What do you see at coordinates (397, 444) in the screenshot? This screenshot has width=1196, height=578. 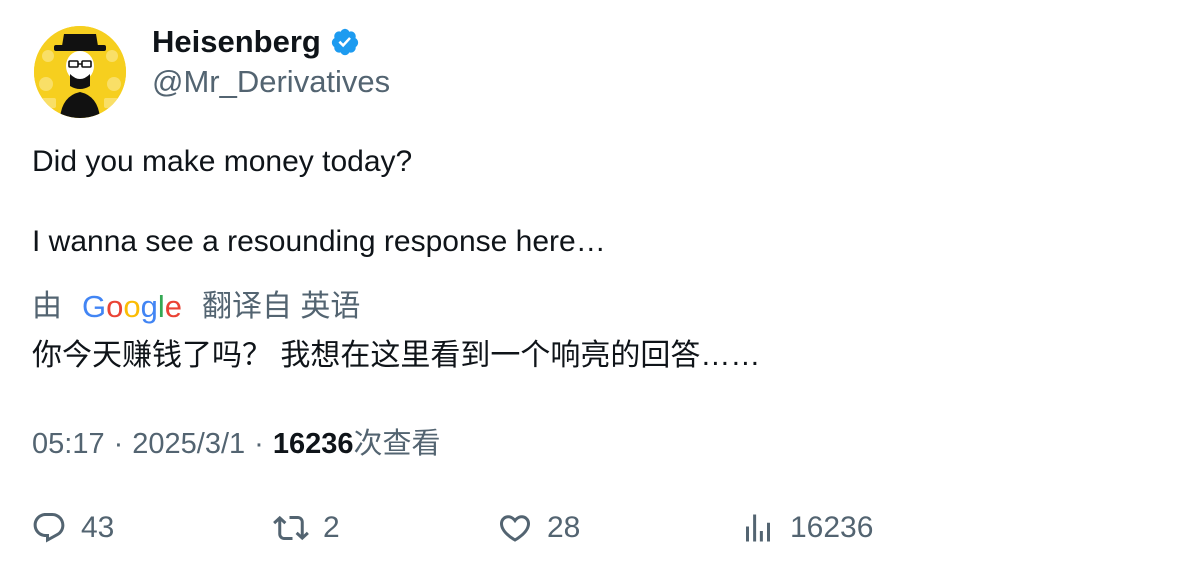 I see `view-count-label: 次查看` at bounding box center [397, 444].